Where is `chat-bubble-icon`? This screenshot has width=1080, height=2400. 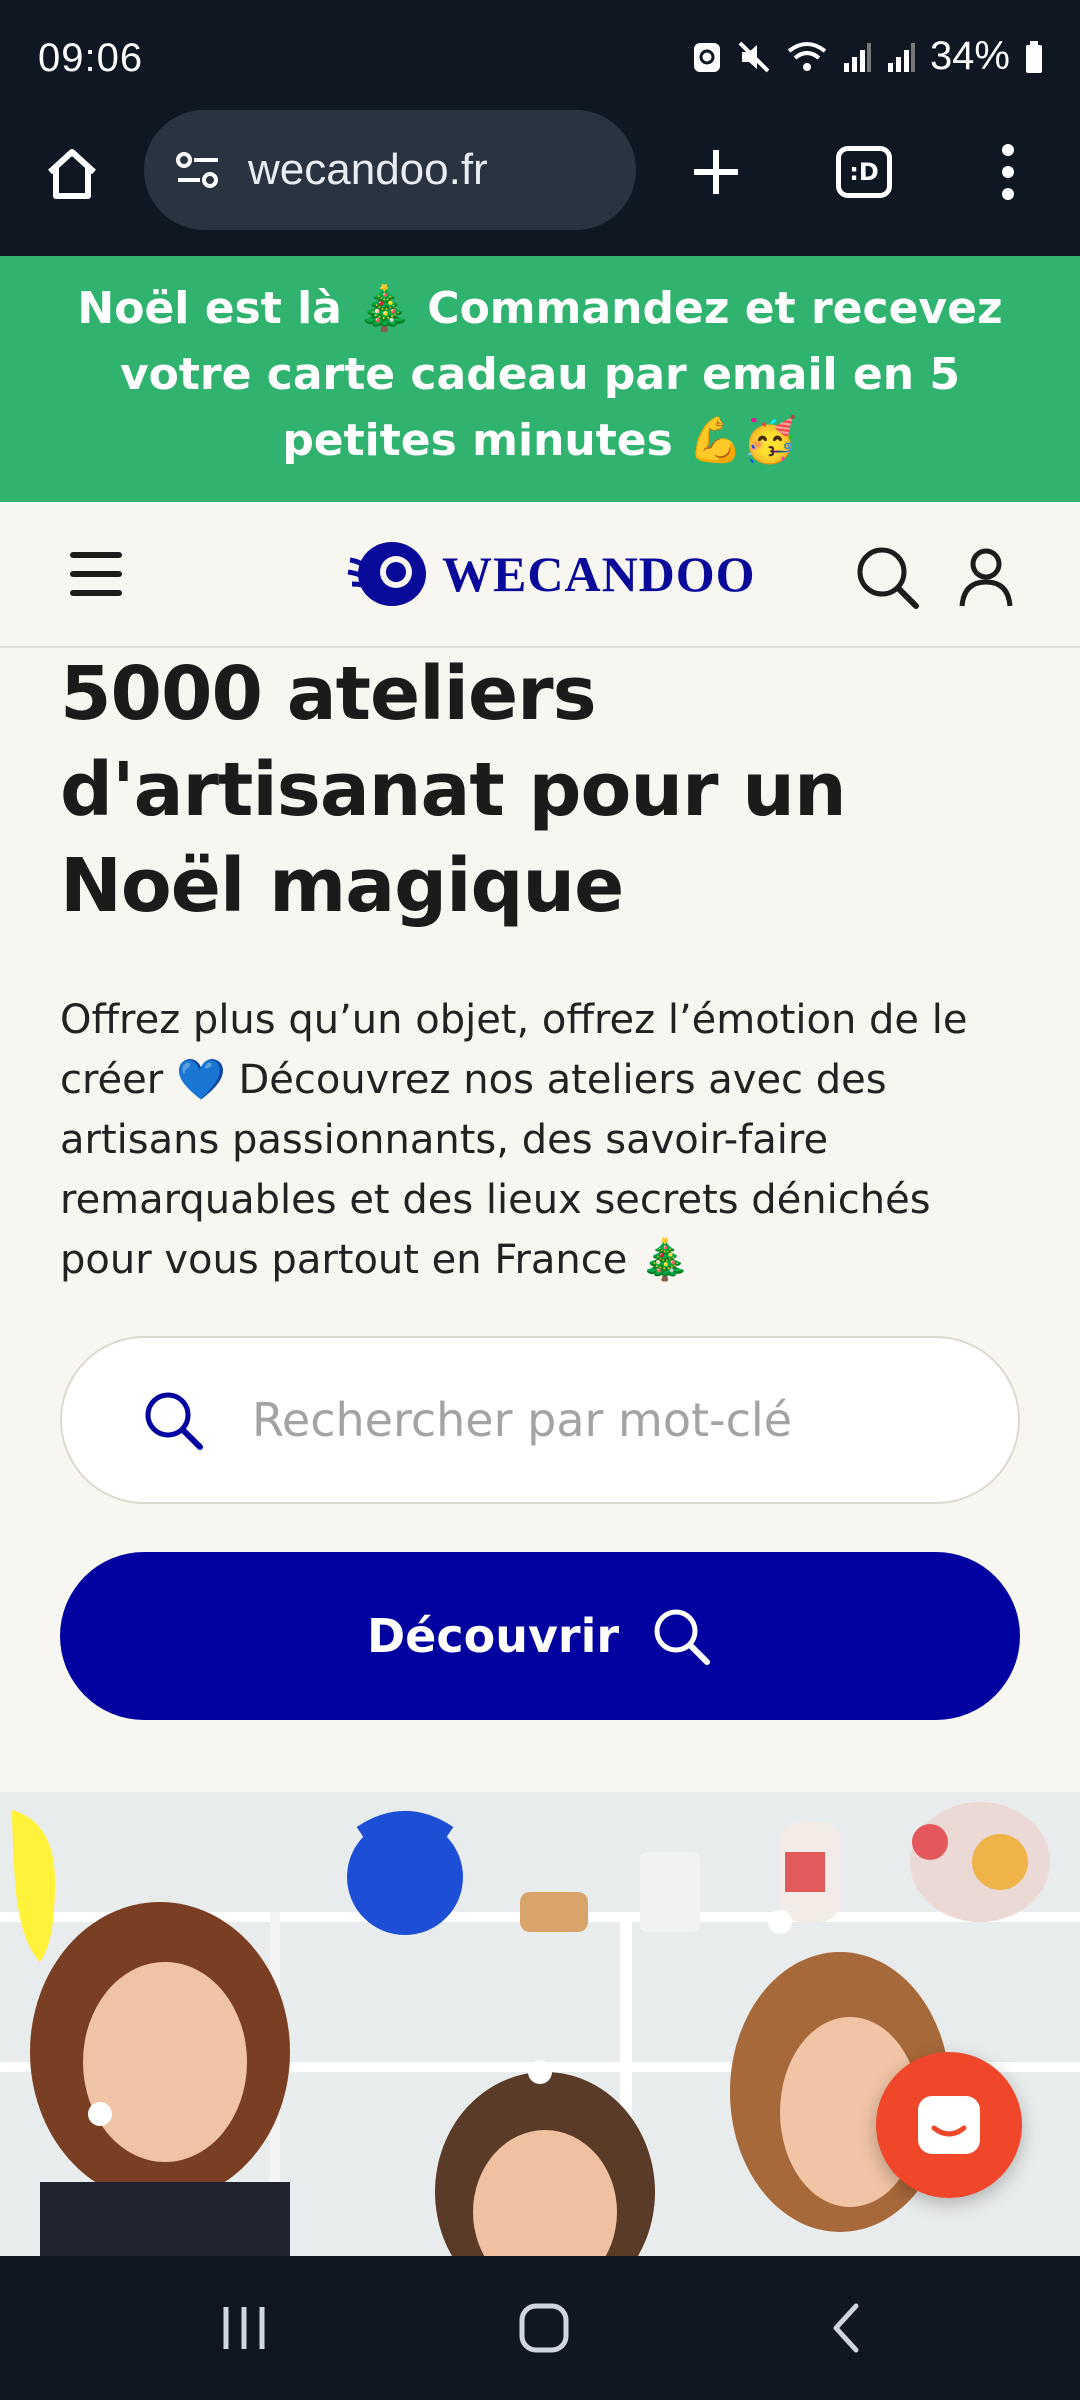 chat-bubble-icon is located at coordinates (949, 2125).